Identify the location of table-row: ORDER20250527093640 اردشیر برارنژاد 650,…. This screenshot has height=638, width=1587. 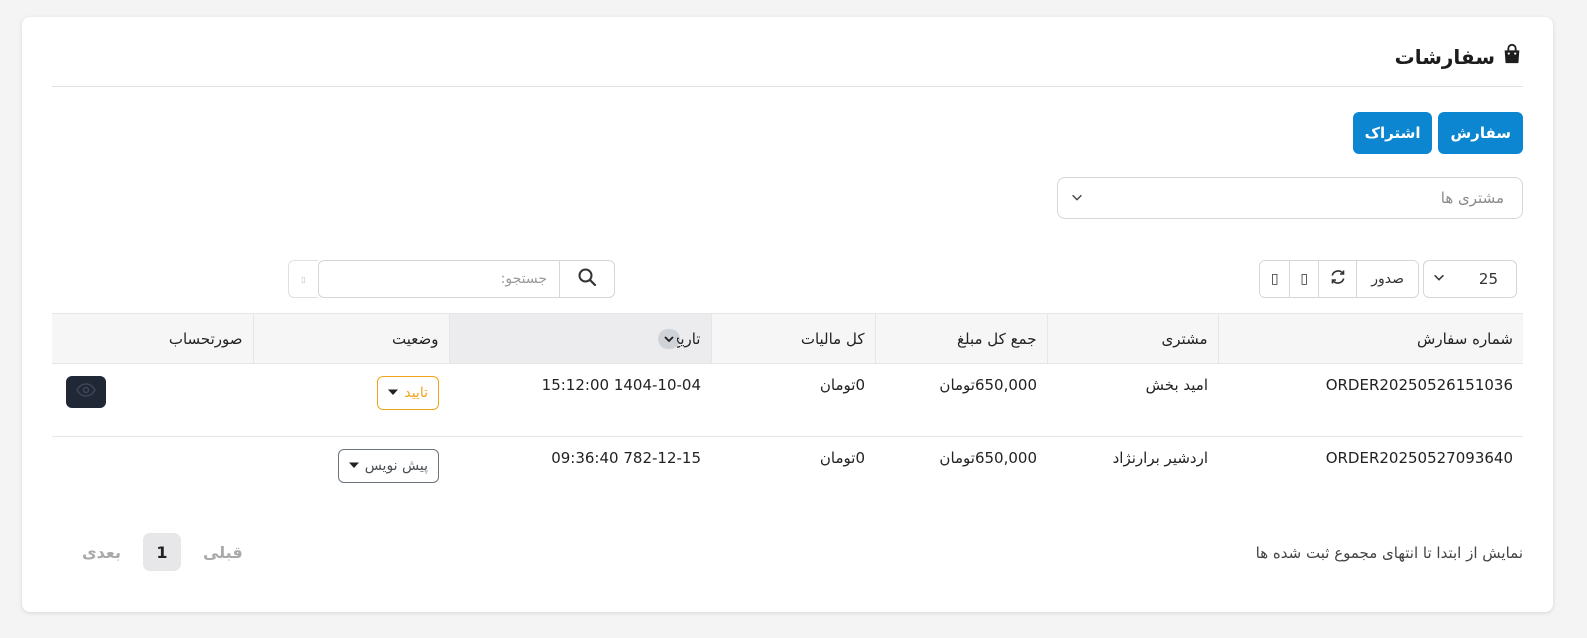
(787, 473).